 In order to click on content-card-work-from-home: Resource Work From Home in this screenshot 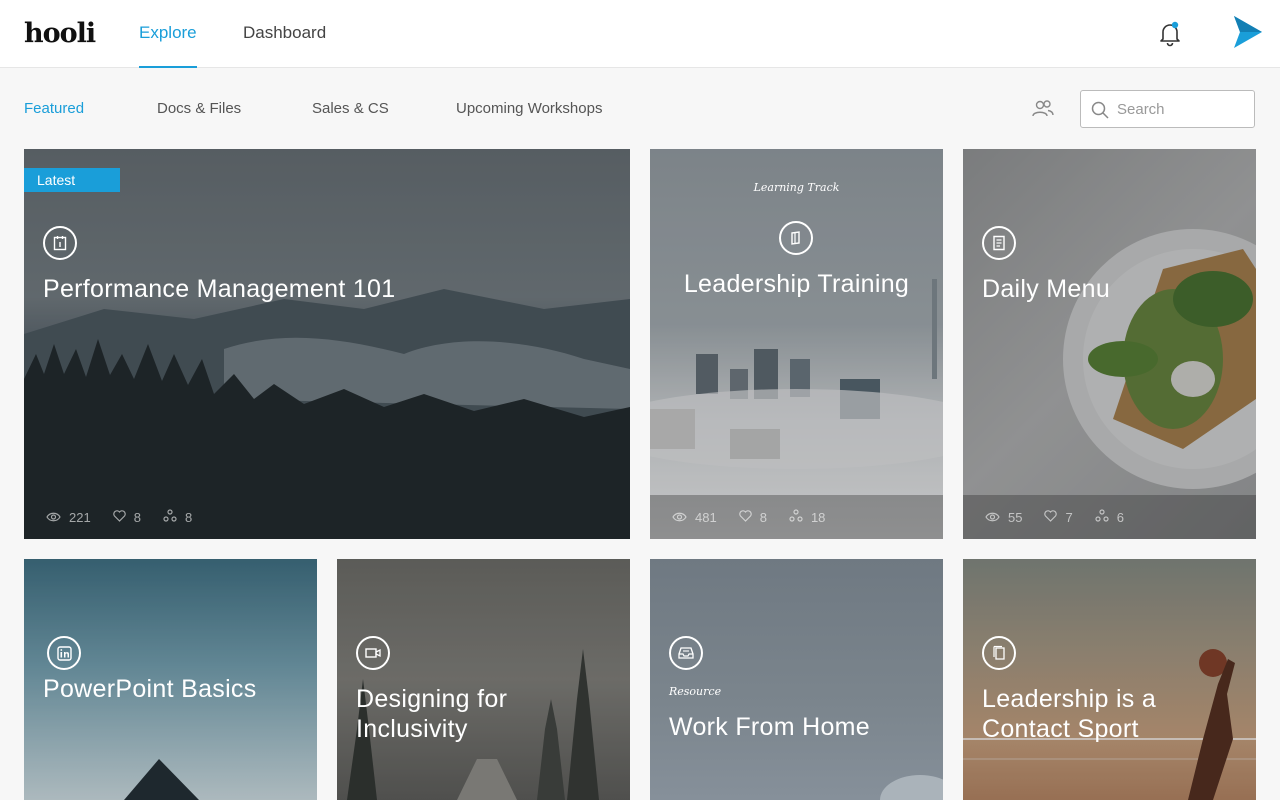, I will do `click(796, 679)`.